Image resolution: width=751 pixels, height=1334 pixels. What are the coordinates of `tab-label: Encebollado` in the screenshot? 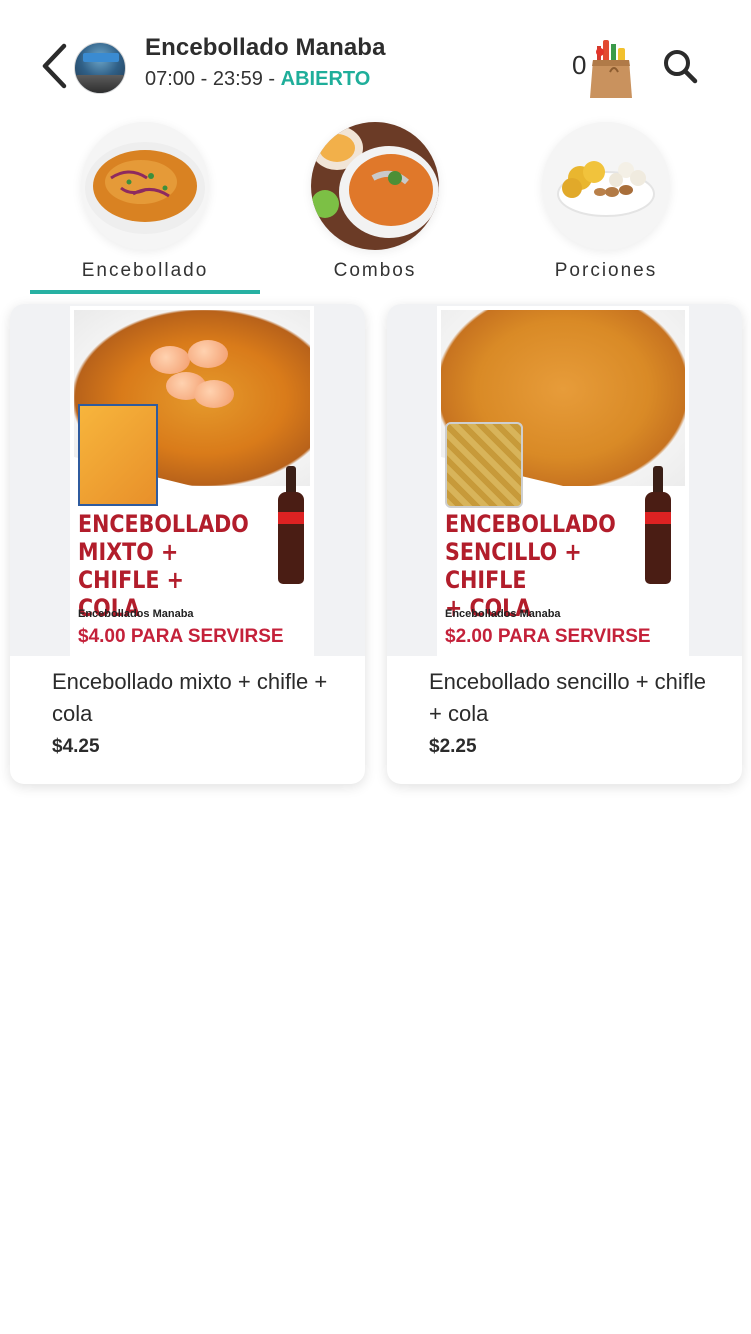 It's located at (145, 270).